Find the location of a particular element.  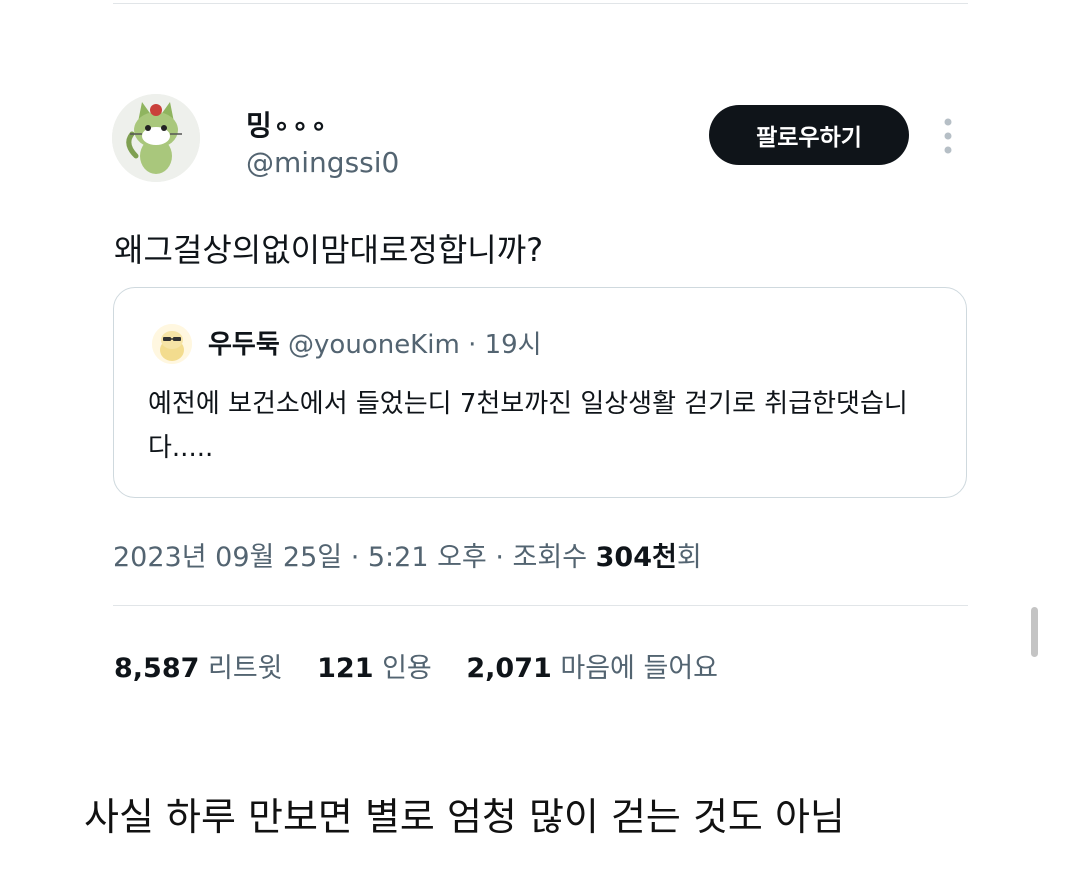

quoted-tweet-time: 19시 is located at coordinates (513, 345).